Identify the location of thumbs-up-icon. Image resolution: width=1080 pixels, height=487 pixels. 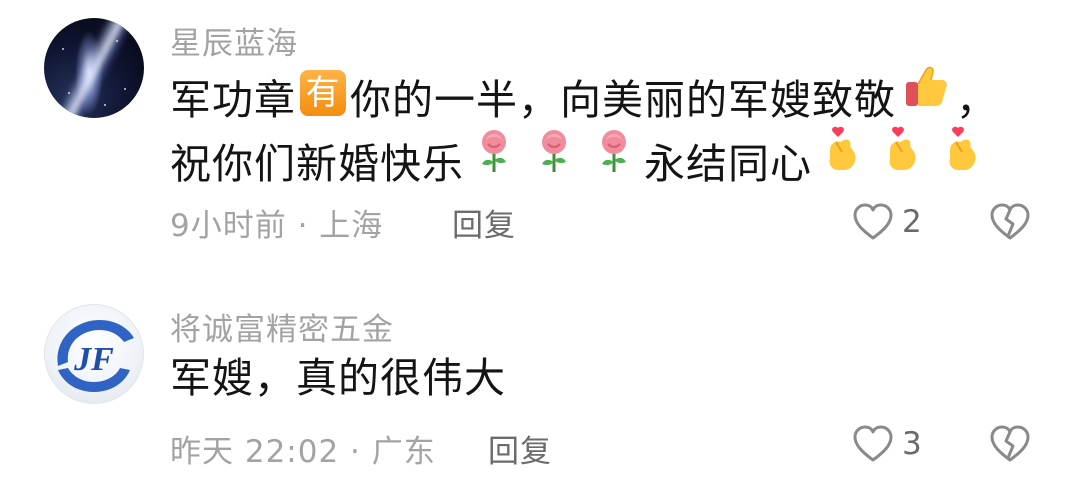
(926, 86).